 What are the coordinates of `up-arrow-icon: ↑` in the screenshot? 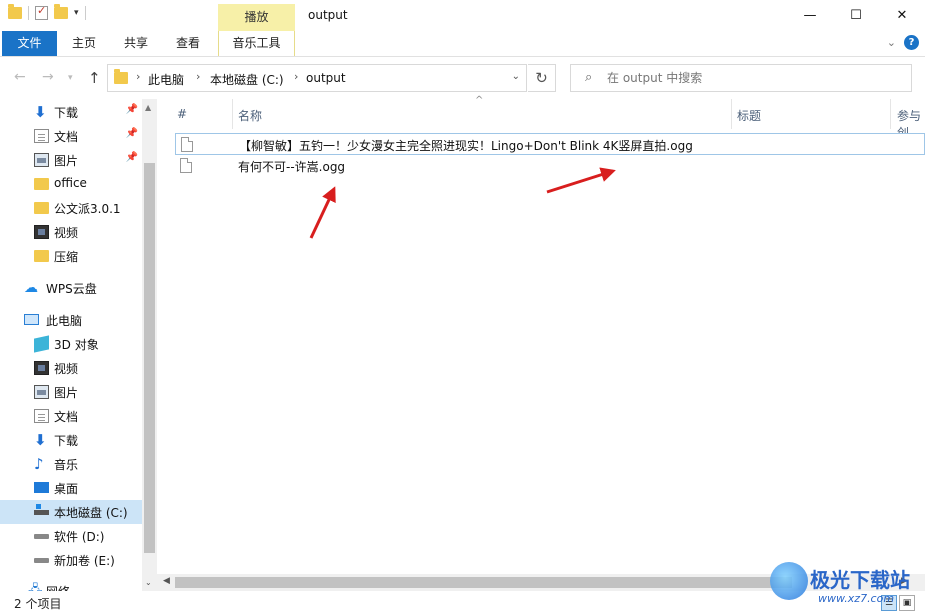 It's located at (94, 78).